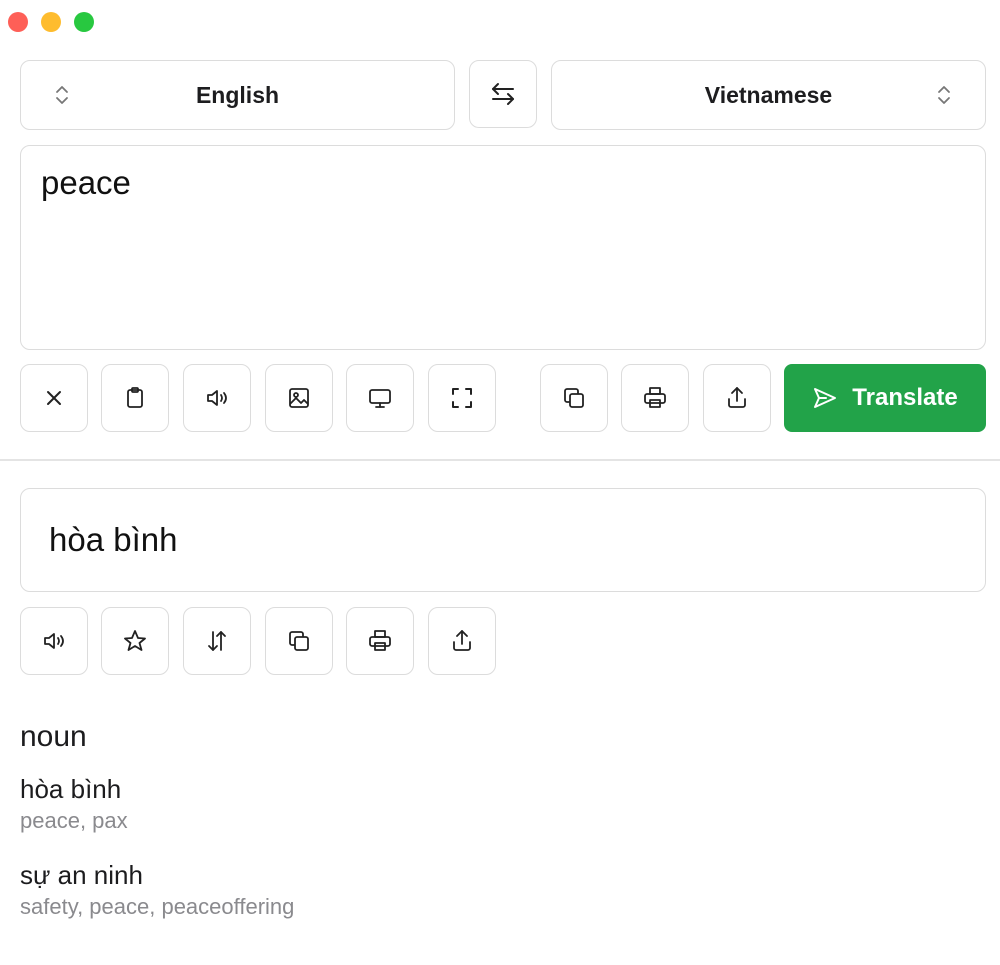  I want to click on entry-synonyms: peace, pax, so click(74, 820).